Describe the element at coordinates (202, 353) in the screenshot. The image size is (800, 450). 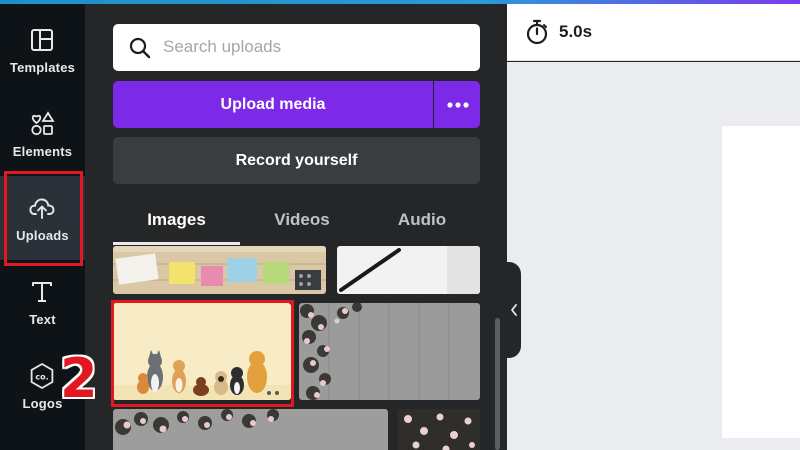
I see `dogs-thumbnail-highlight-box` at that location.